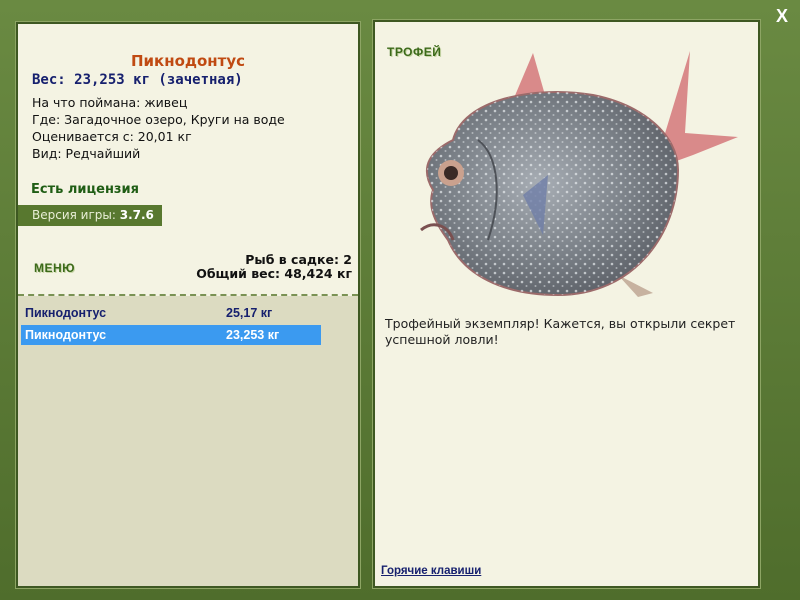 This screenshot has height=600, width=800. I want to click on fish-weight: Вес: 23,253 кг (зачетная), so click(137, 80).